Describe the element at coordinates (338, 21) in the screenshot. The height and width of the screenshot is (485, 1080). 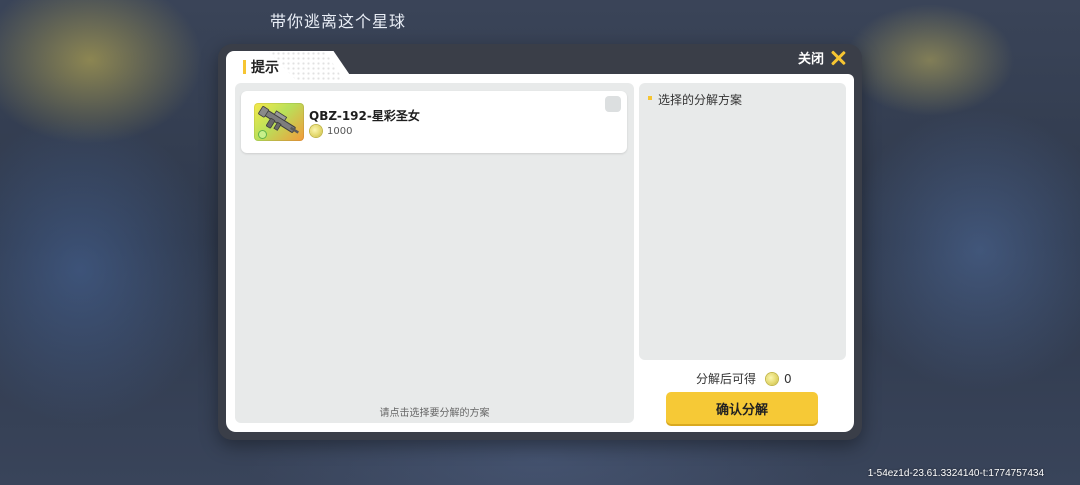
I see `background-title: 带你逃离这个星球` at that location.